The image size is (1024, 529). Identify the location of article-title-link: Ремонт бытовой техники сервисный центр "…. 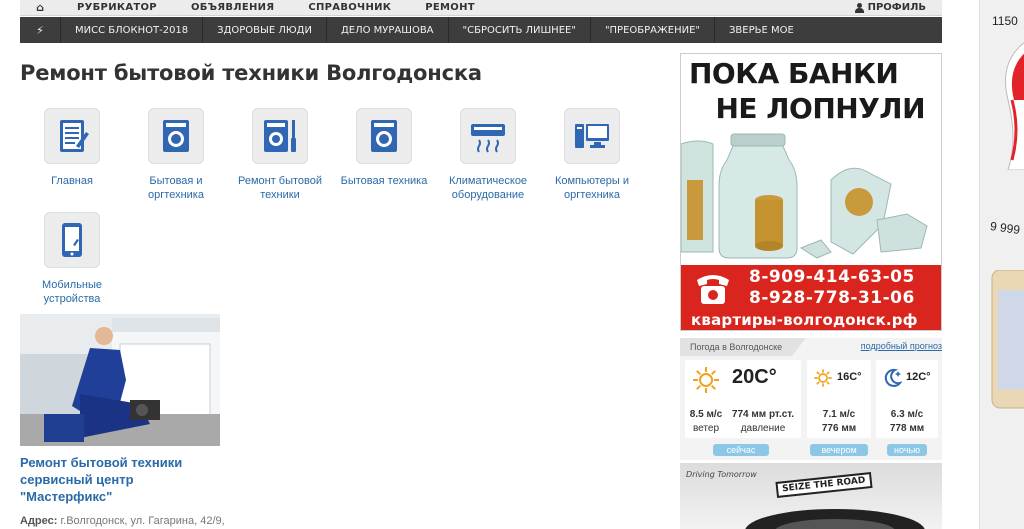
(115, 479).